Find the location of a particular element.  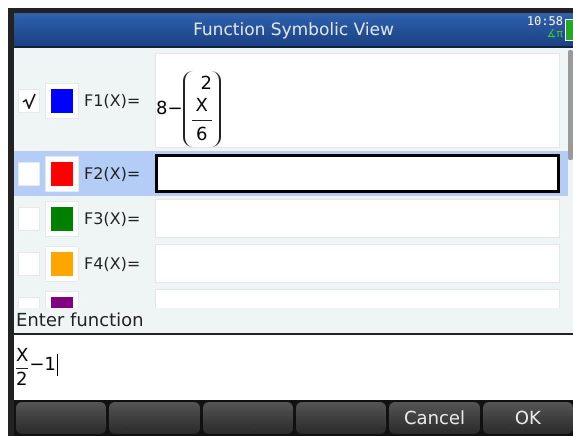

fraction: X 2 is located at coordinates (22, 367).